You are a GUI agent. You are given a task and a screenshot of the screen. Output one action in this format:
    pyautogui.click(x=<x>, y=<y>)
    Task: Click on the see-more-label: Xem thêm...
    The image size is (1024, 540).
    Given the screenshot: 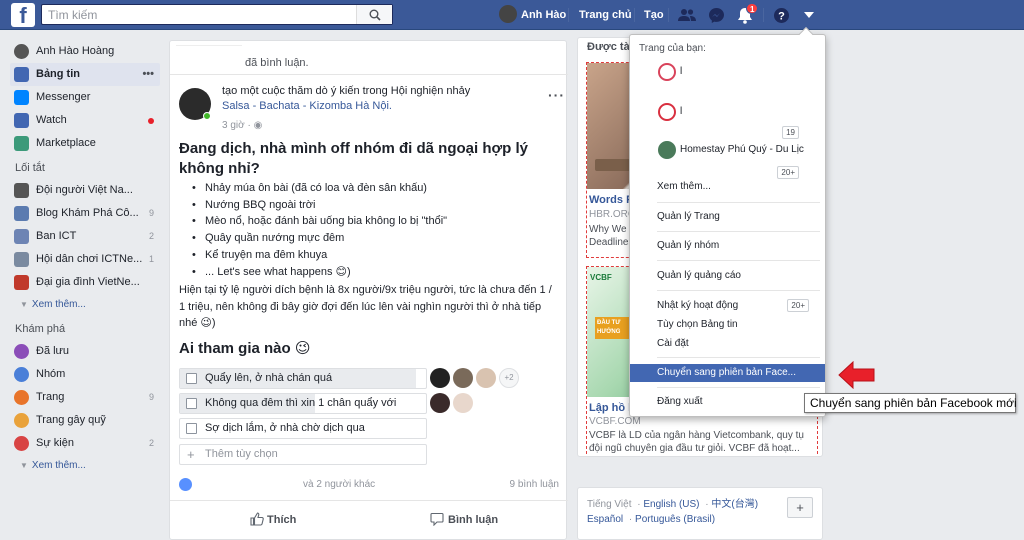 What is the action you would take?
    pyautogui.click(x=58, y=465)
    